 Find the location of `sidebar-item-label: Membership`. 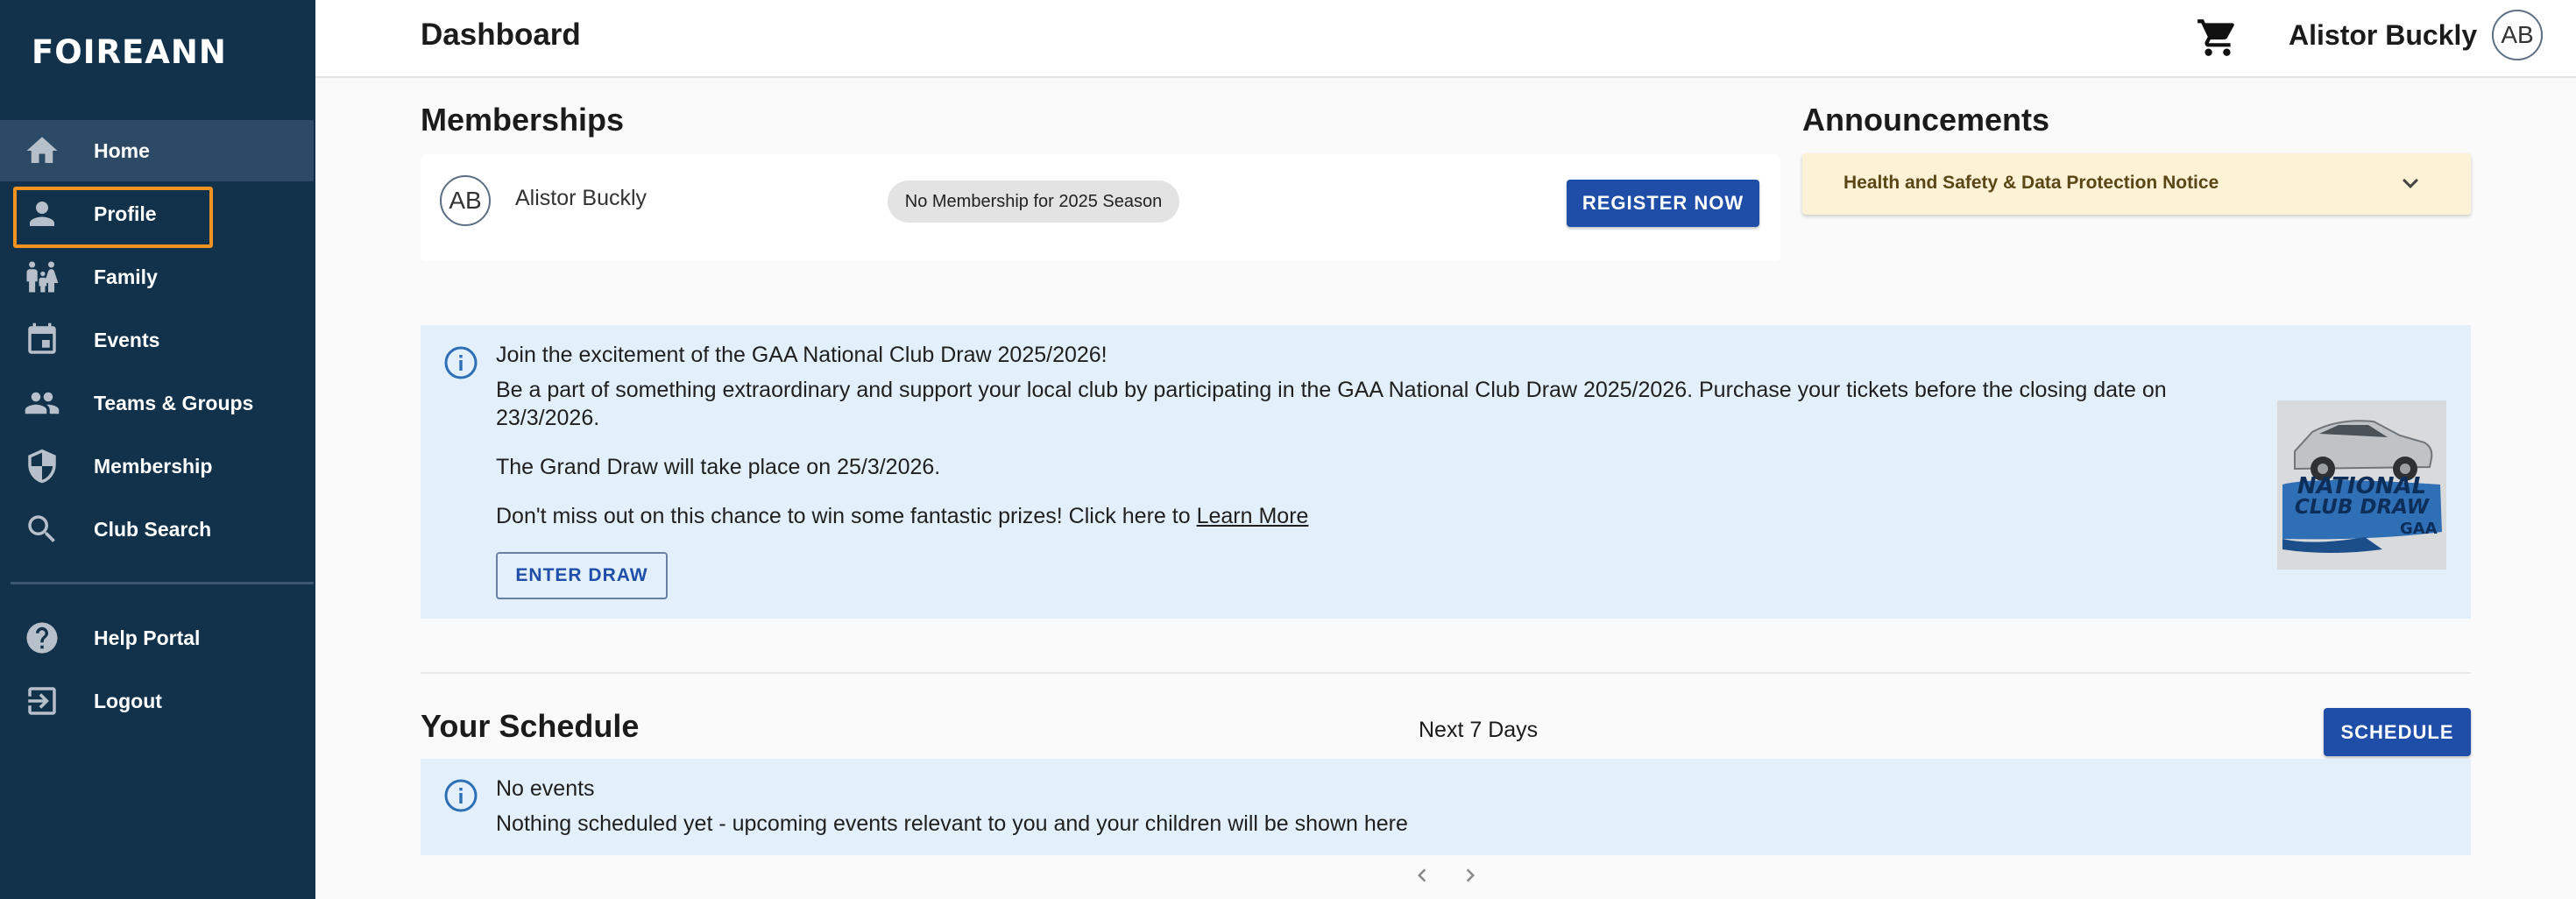

sidebar-item-label: Membership is located at coordinates (153, 466).